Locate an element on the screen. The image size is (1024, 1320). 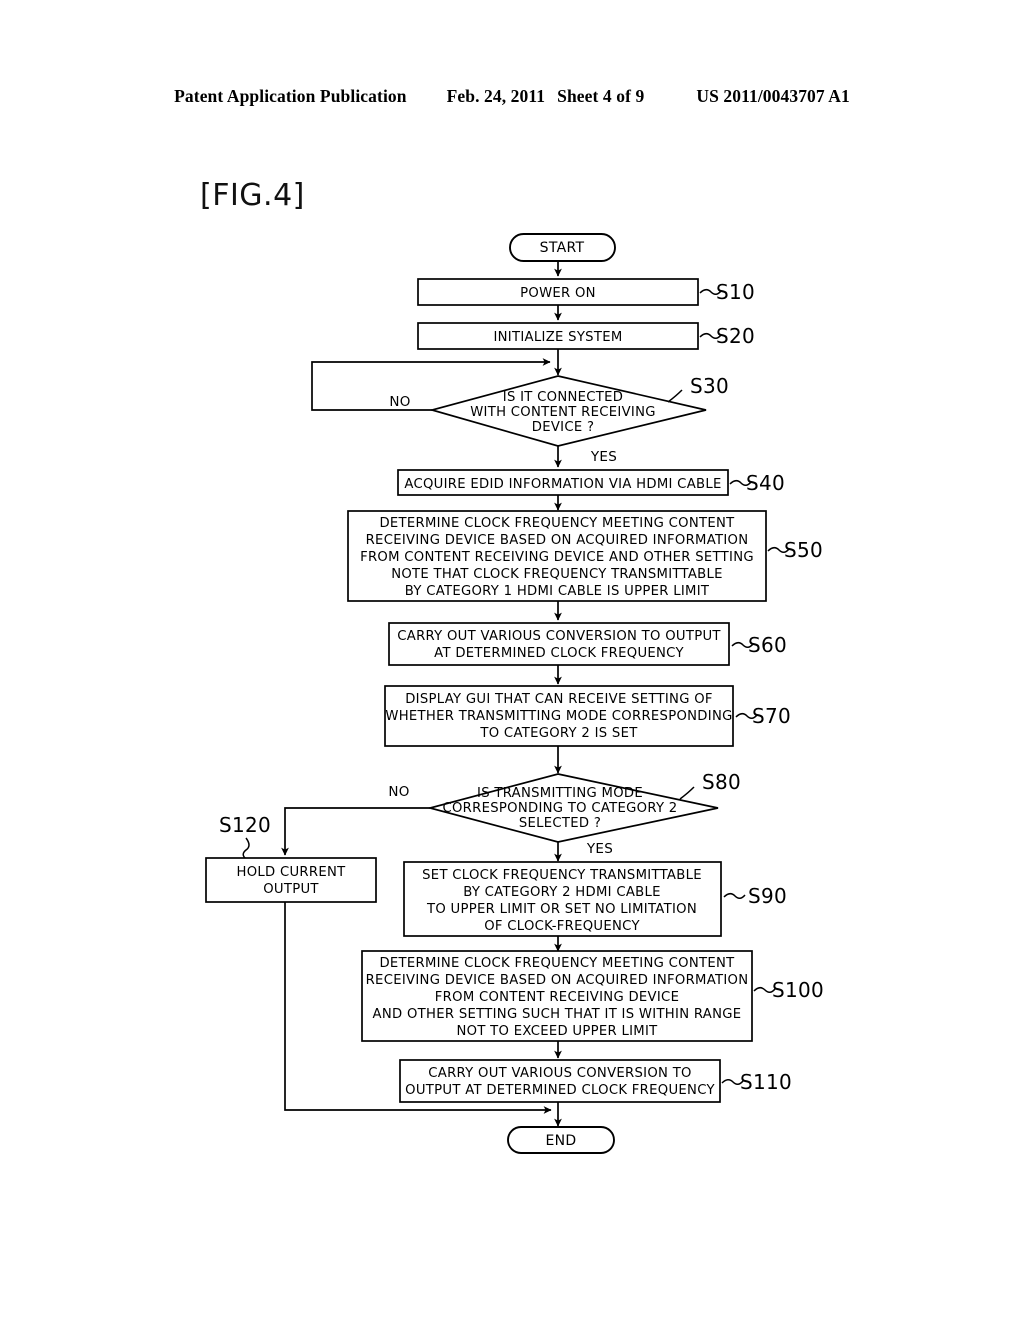
node-end: END is located at coordinates (561, 1140).